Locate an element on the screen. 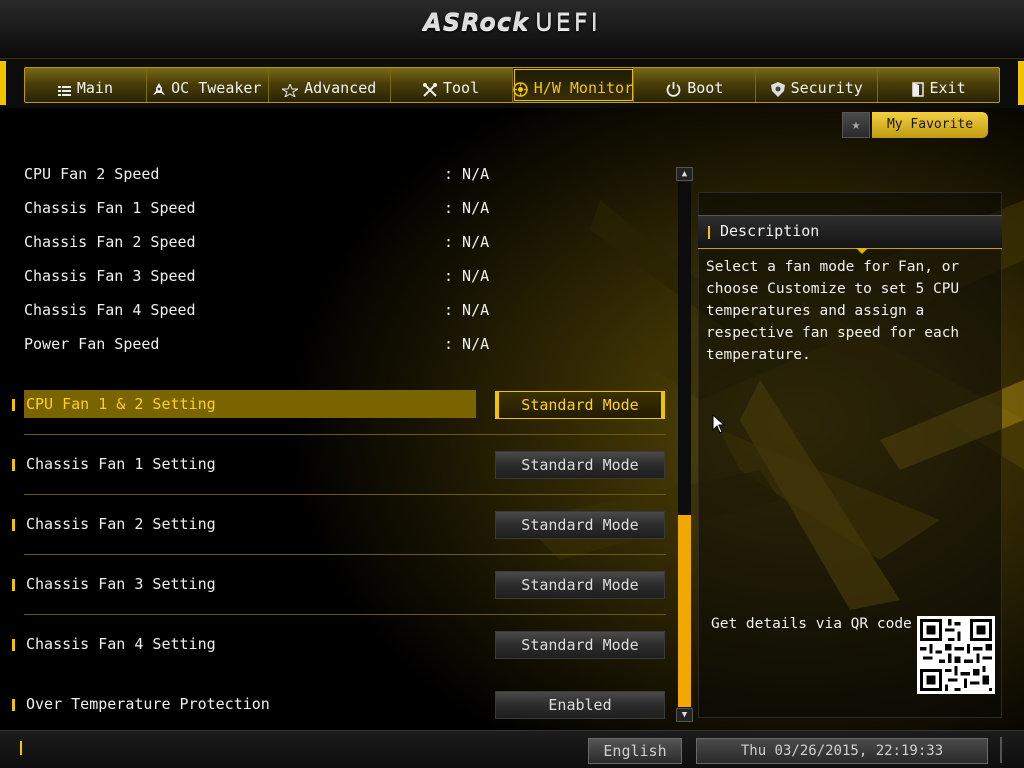  mouse-cursor-icon is located at coordinates (719, 424).